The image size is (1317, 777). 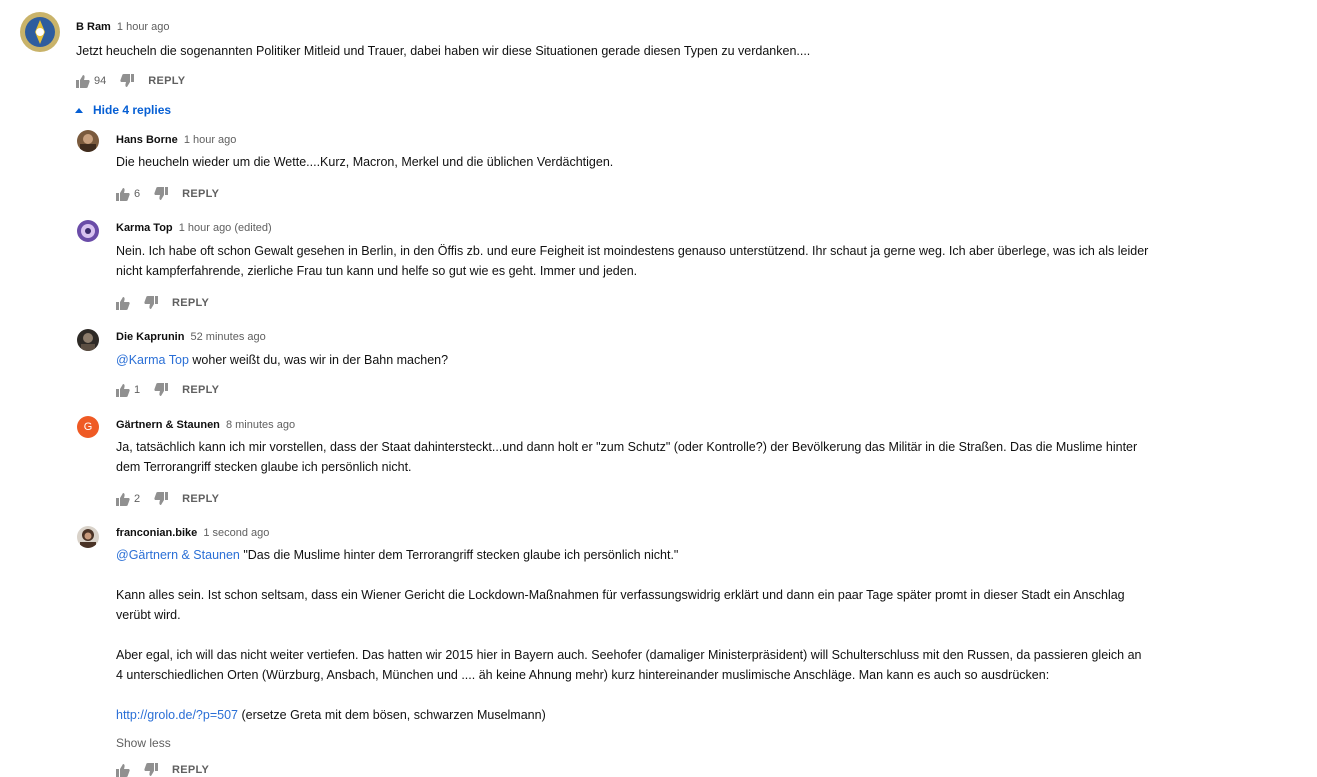 I want to click on timestamp: 1 second ago, so click(x=236, y=533).